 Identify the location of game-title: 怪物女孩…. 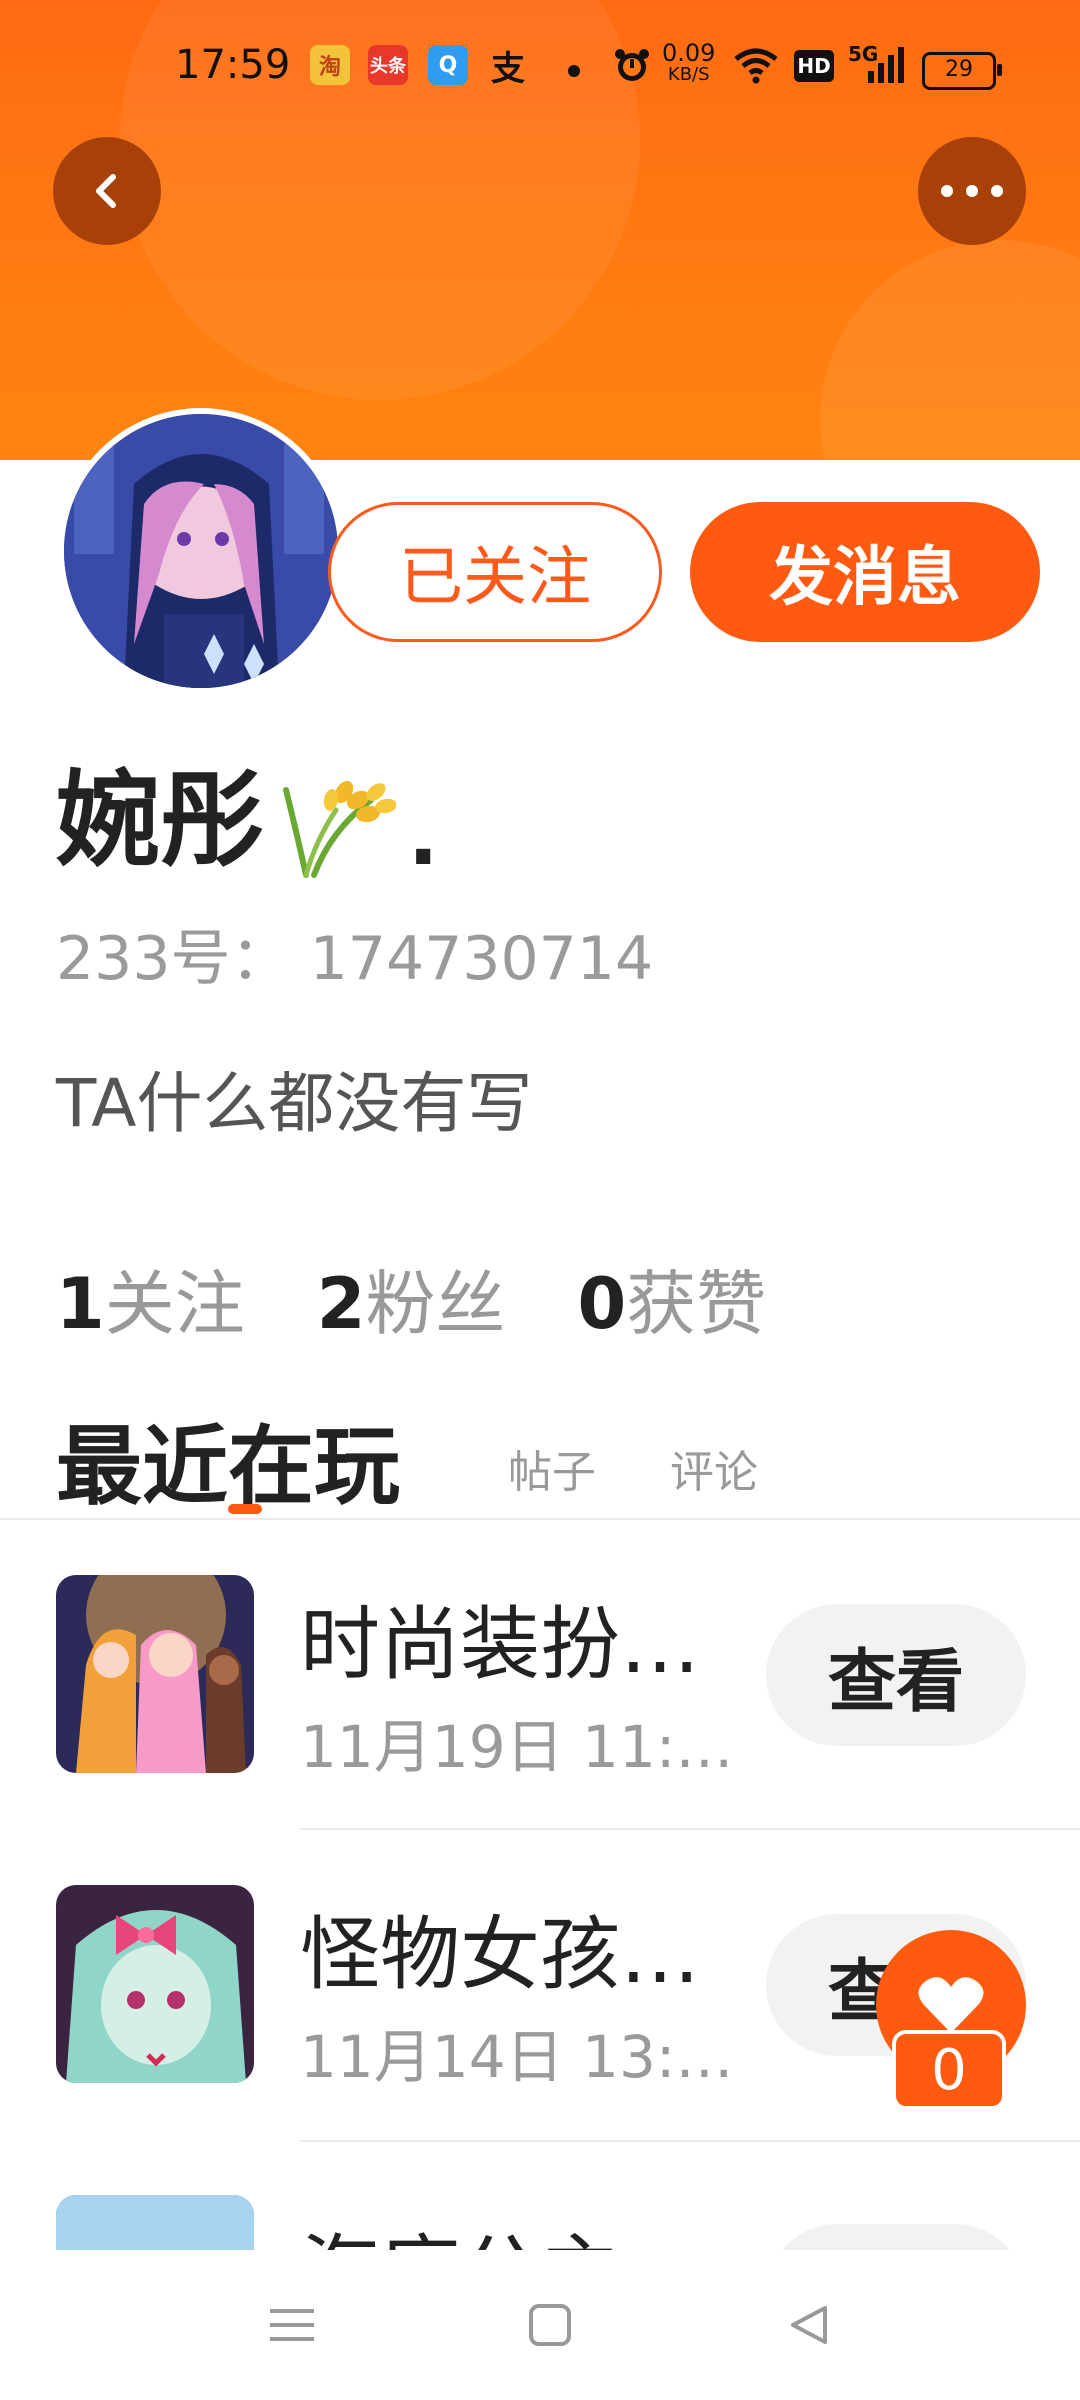
(500, 1954).